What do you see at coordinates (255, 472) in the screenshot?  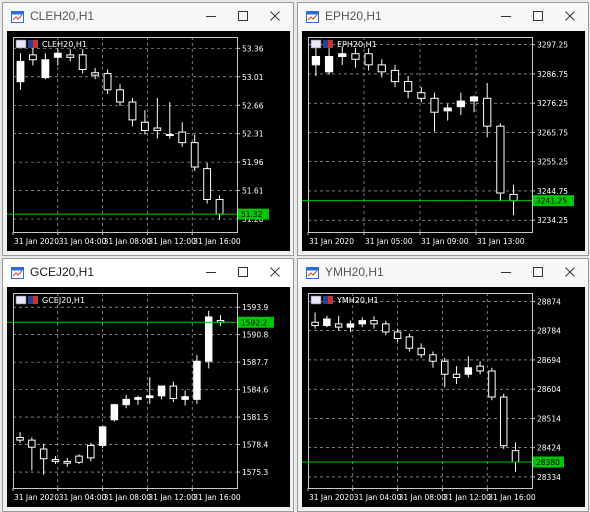 I see `y-tick-label: 1575.3` at bounding box center [255, 472].